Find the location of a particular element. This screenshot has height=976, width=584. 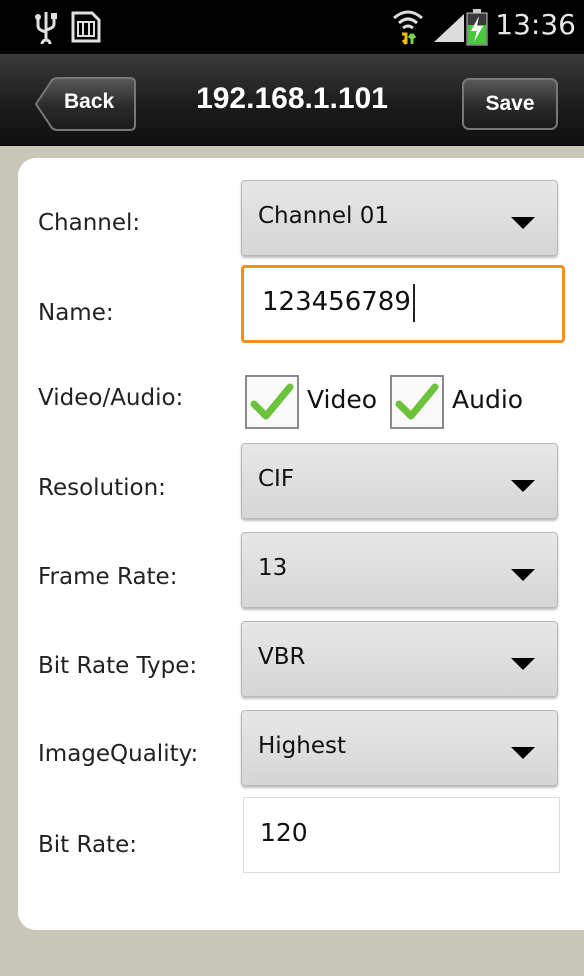

name-label: Name: is located at coordinates (76, 313).